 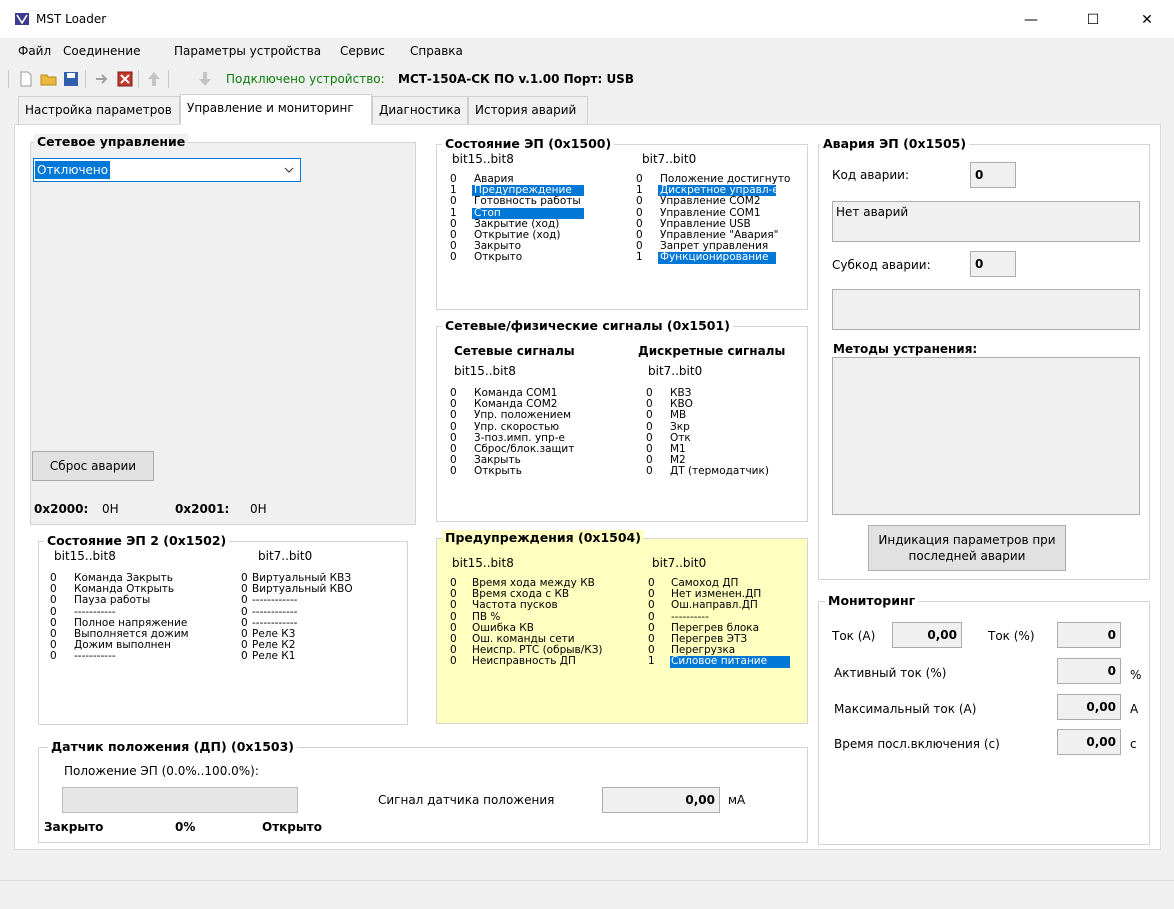 What do you see at coordinates (285, 556) in the screenshot?
I see `state2-col2-header: bit7..bit0` at bounding box center [285, 556].